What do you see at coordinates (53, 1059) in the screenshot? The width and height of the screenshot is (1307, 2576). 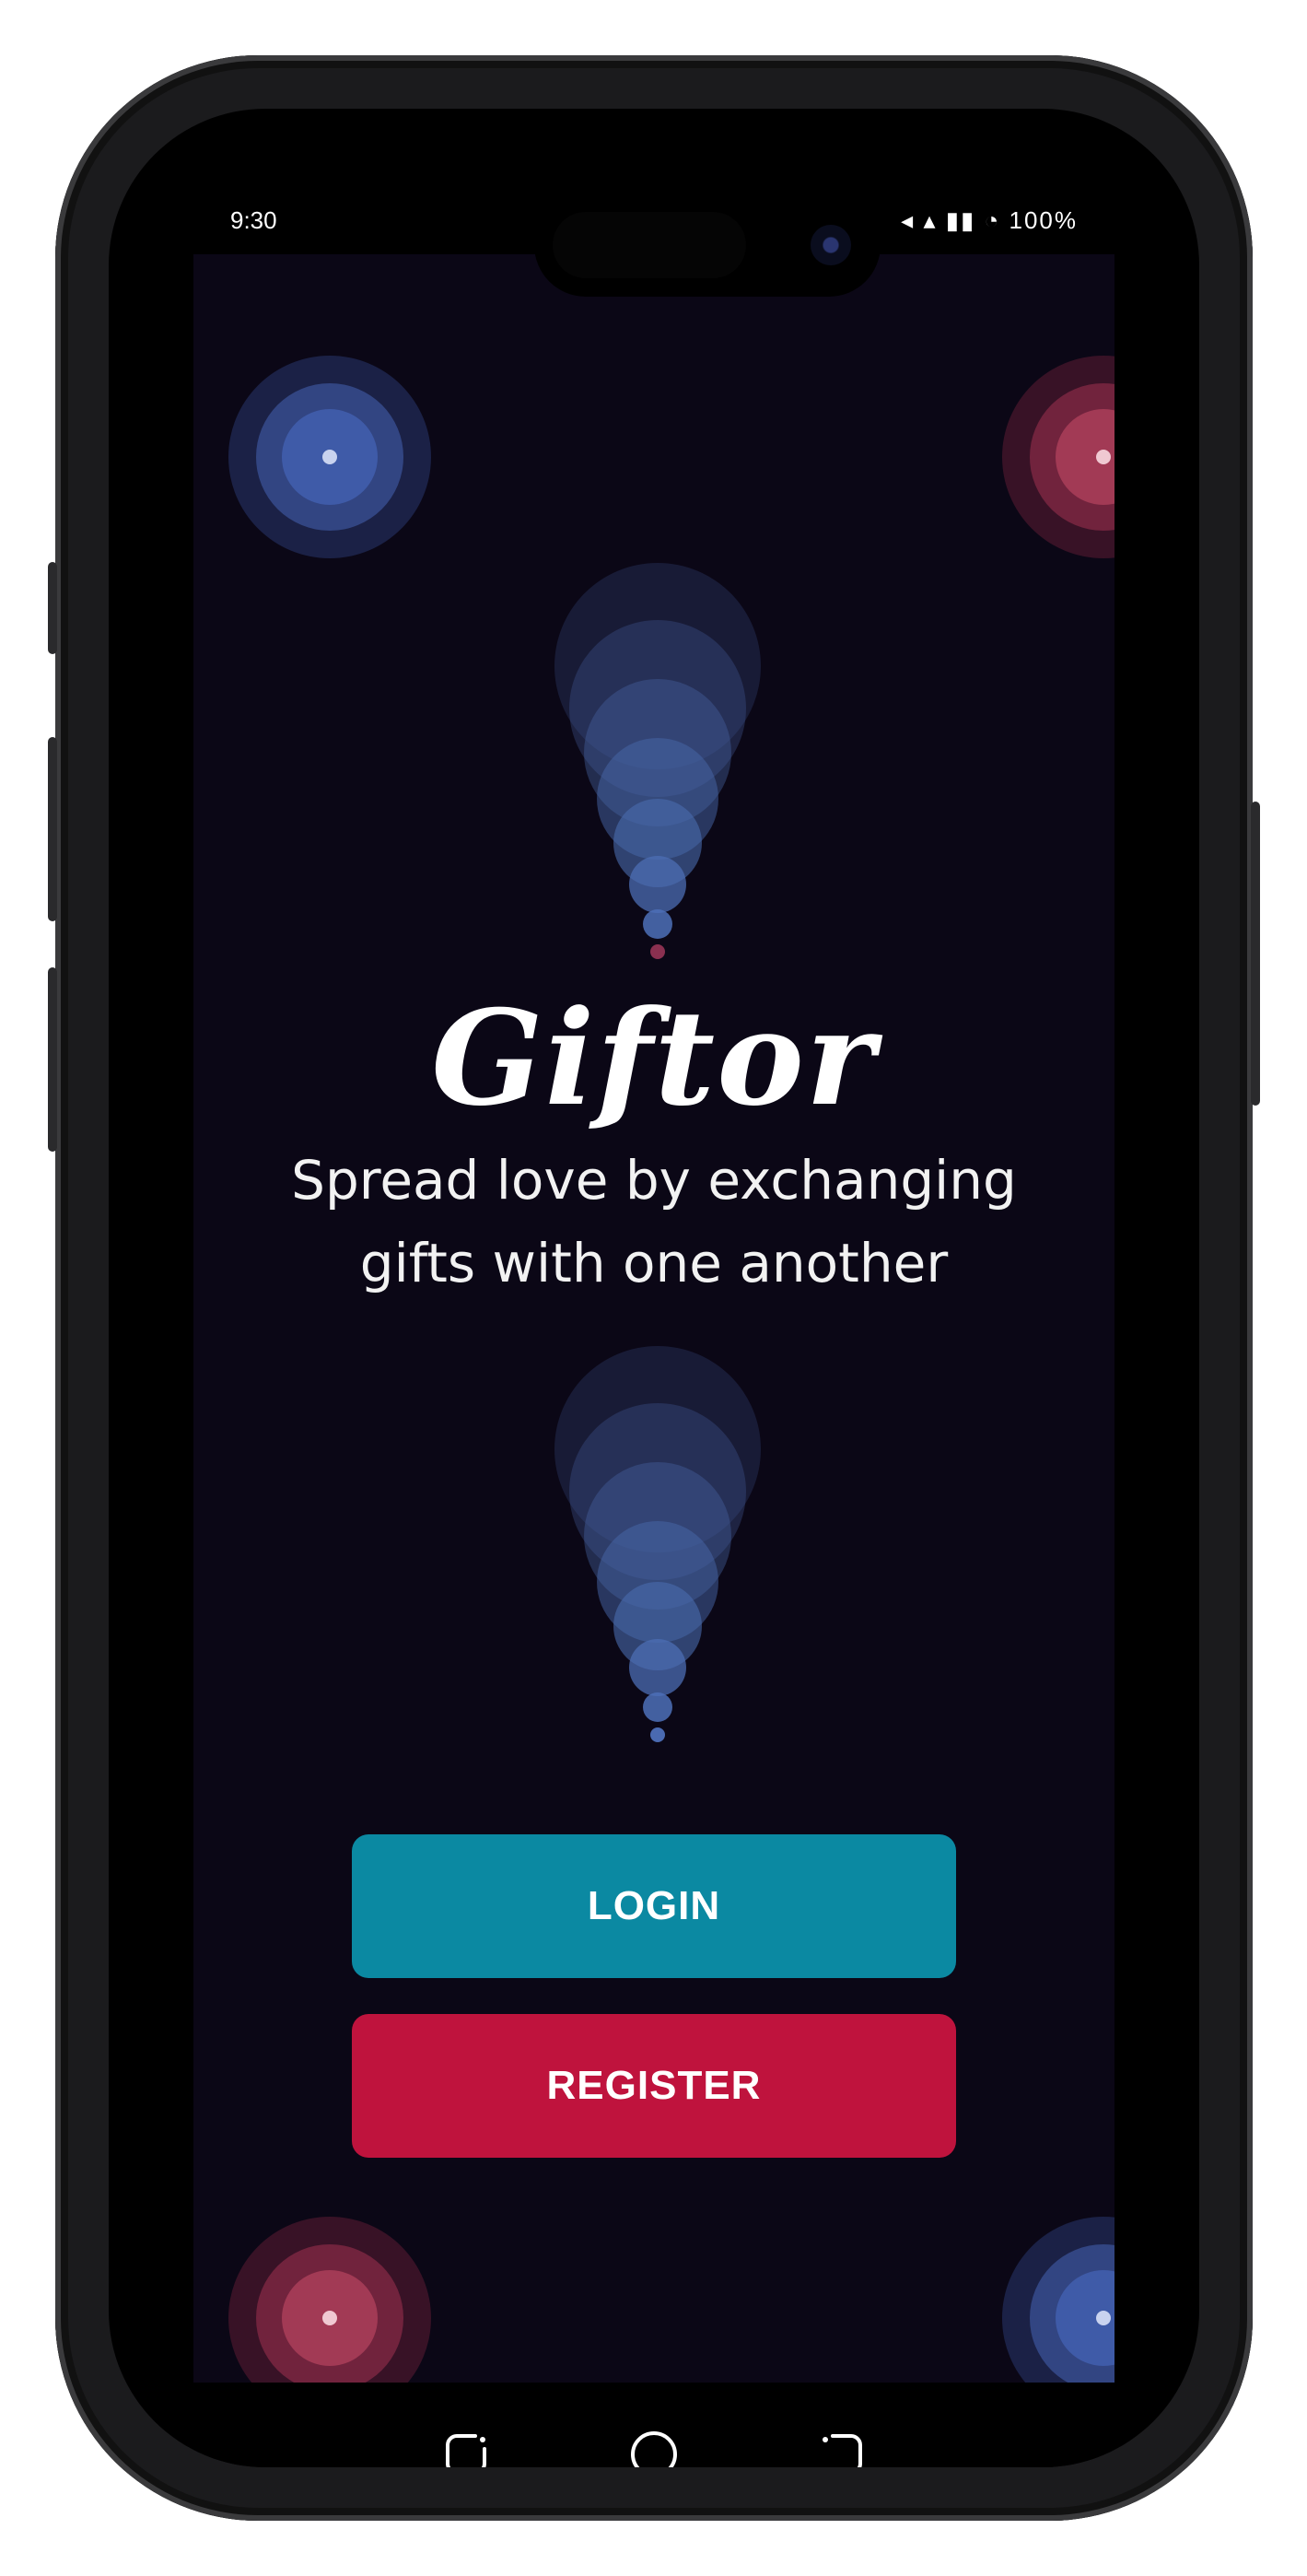 I see `volume-down-button` at bounding box center [53, 1059].